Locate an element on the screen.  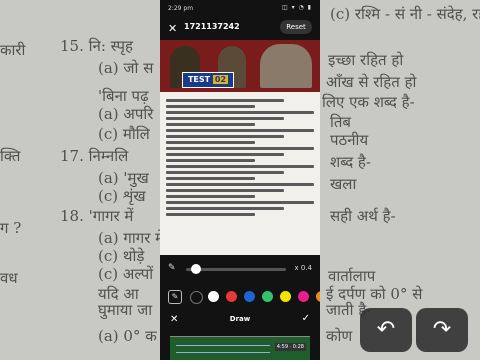
draw-title: Draw is located at coordinates (240, 319).